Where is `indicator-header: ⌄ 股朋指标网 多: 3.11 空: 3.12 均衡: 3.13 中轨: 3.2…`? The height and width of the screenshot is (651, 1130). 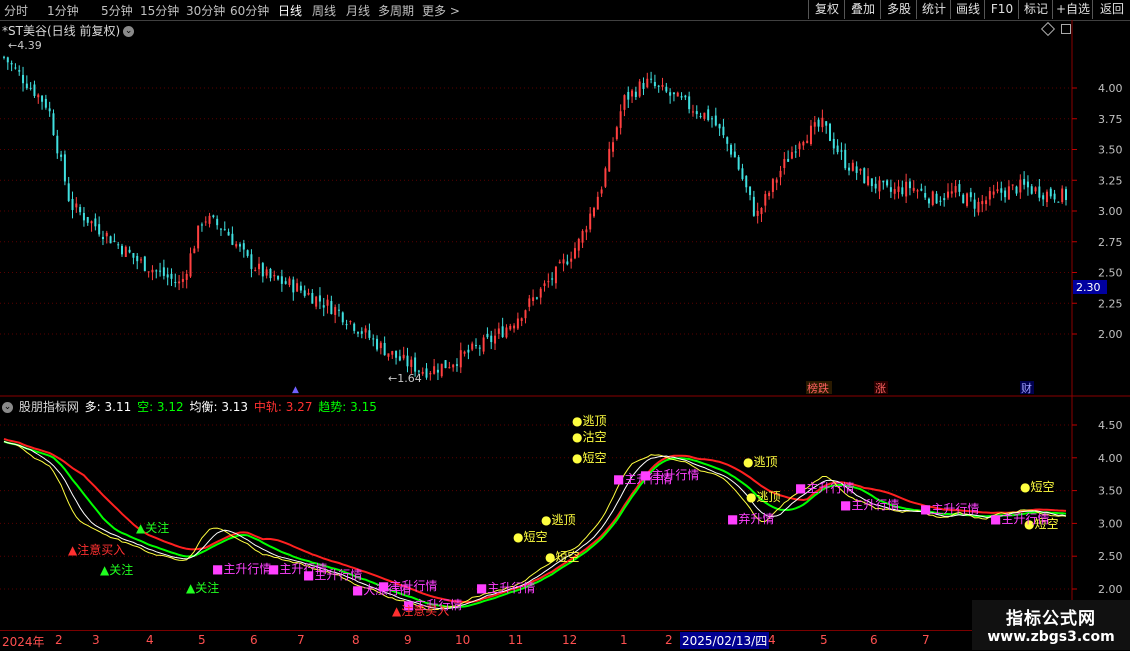 indicator-header: ⌄ 股朋指标网 多: 3.11 空: 3.12 均衡: 3.13 中轨: 3.2… is located at coordinates (191, 406).